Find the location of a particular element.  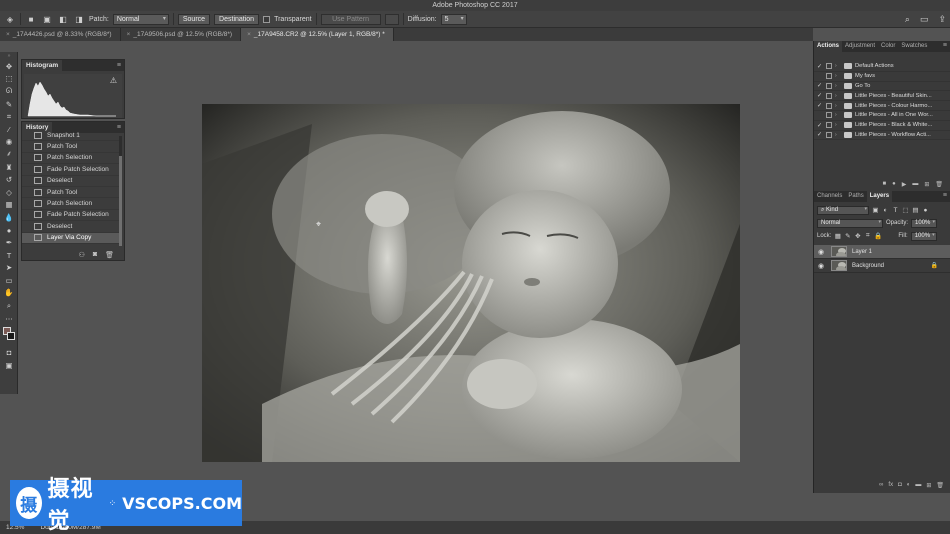

path-selection-tool-icon: ➤ is located at coordinates (9, 268).